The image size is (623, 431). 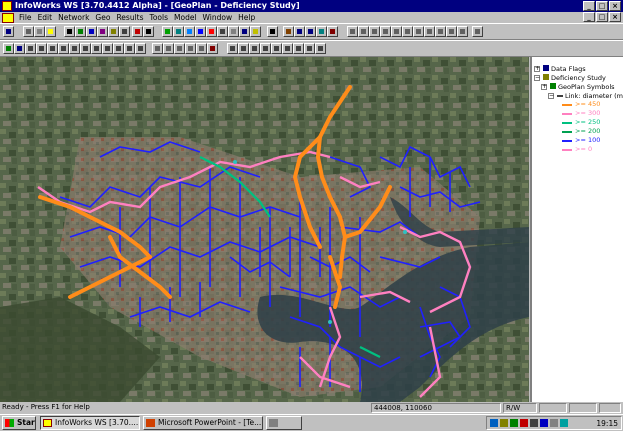 What do you see at coordinates (385, 31) in the screenshot?
I see `play-back-icon` at bounding box center [385, 31].